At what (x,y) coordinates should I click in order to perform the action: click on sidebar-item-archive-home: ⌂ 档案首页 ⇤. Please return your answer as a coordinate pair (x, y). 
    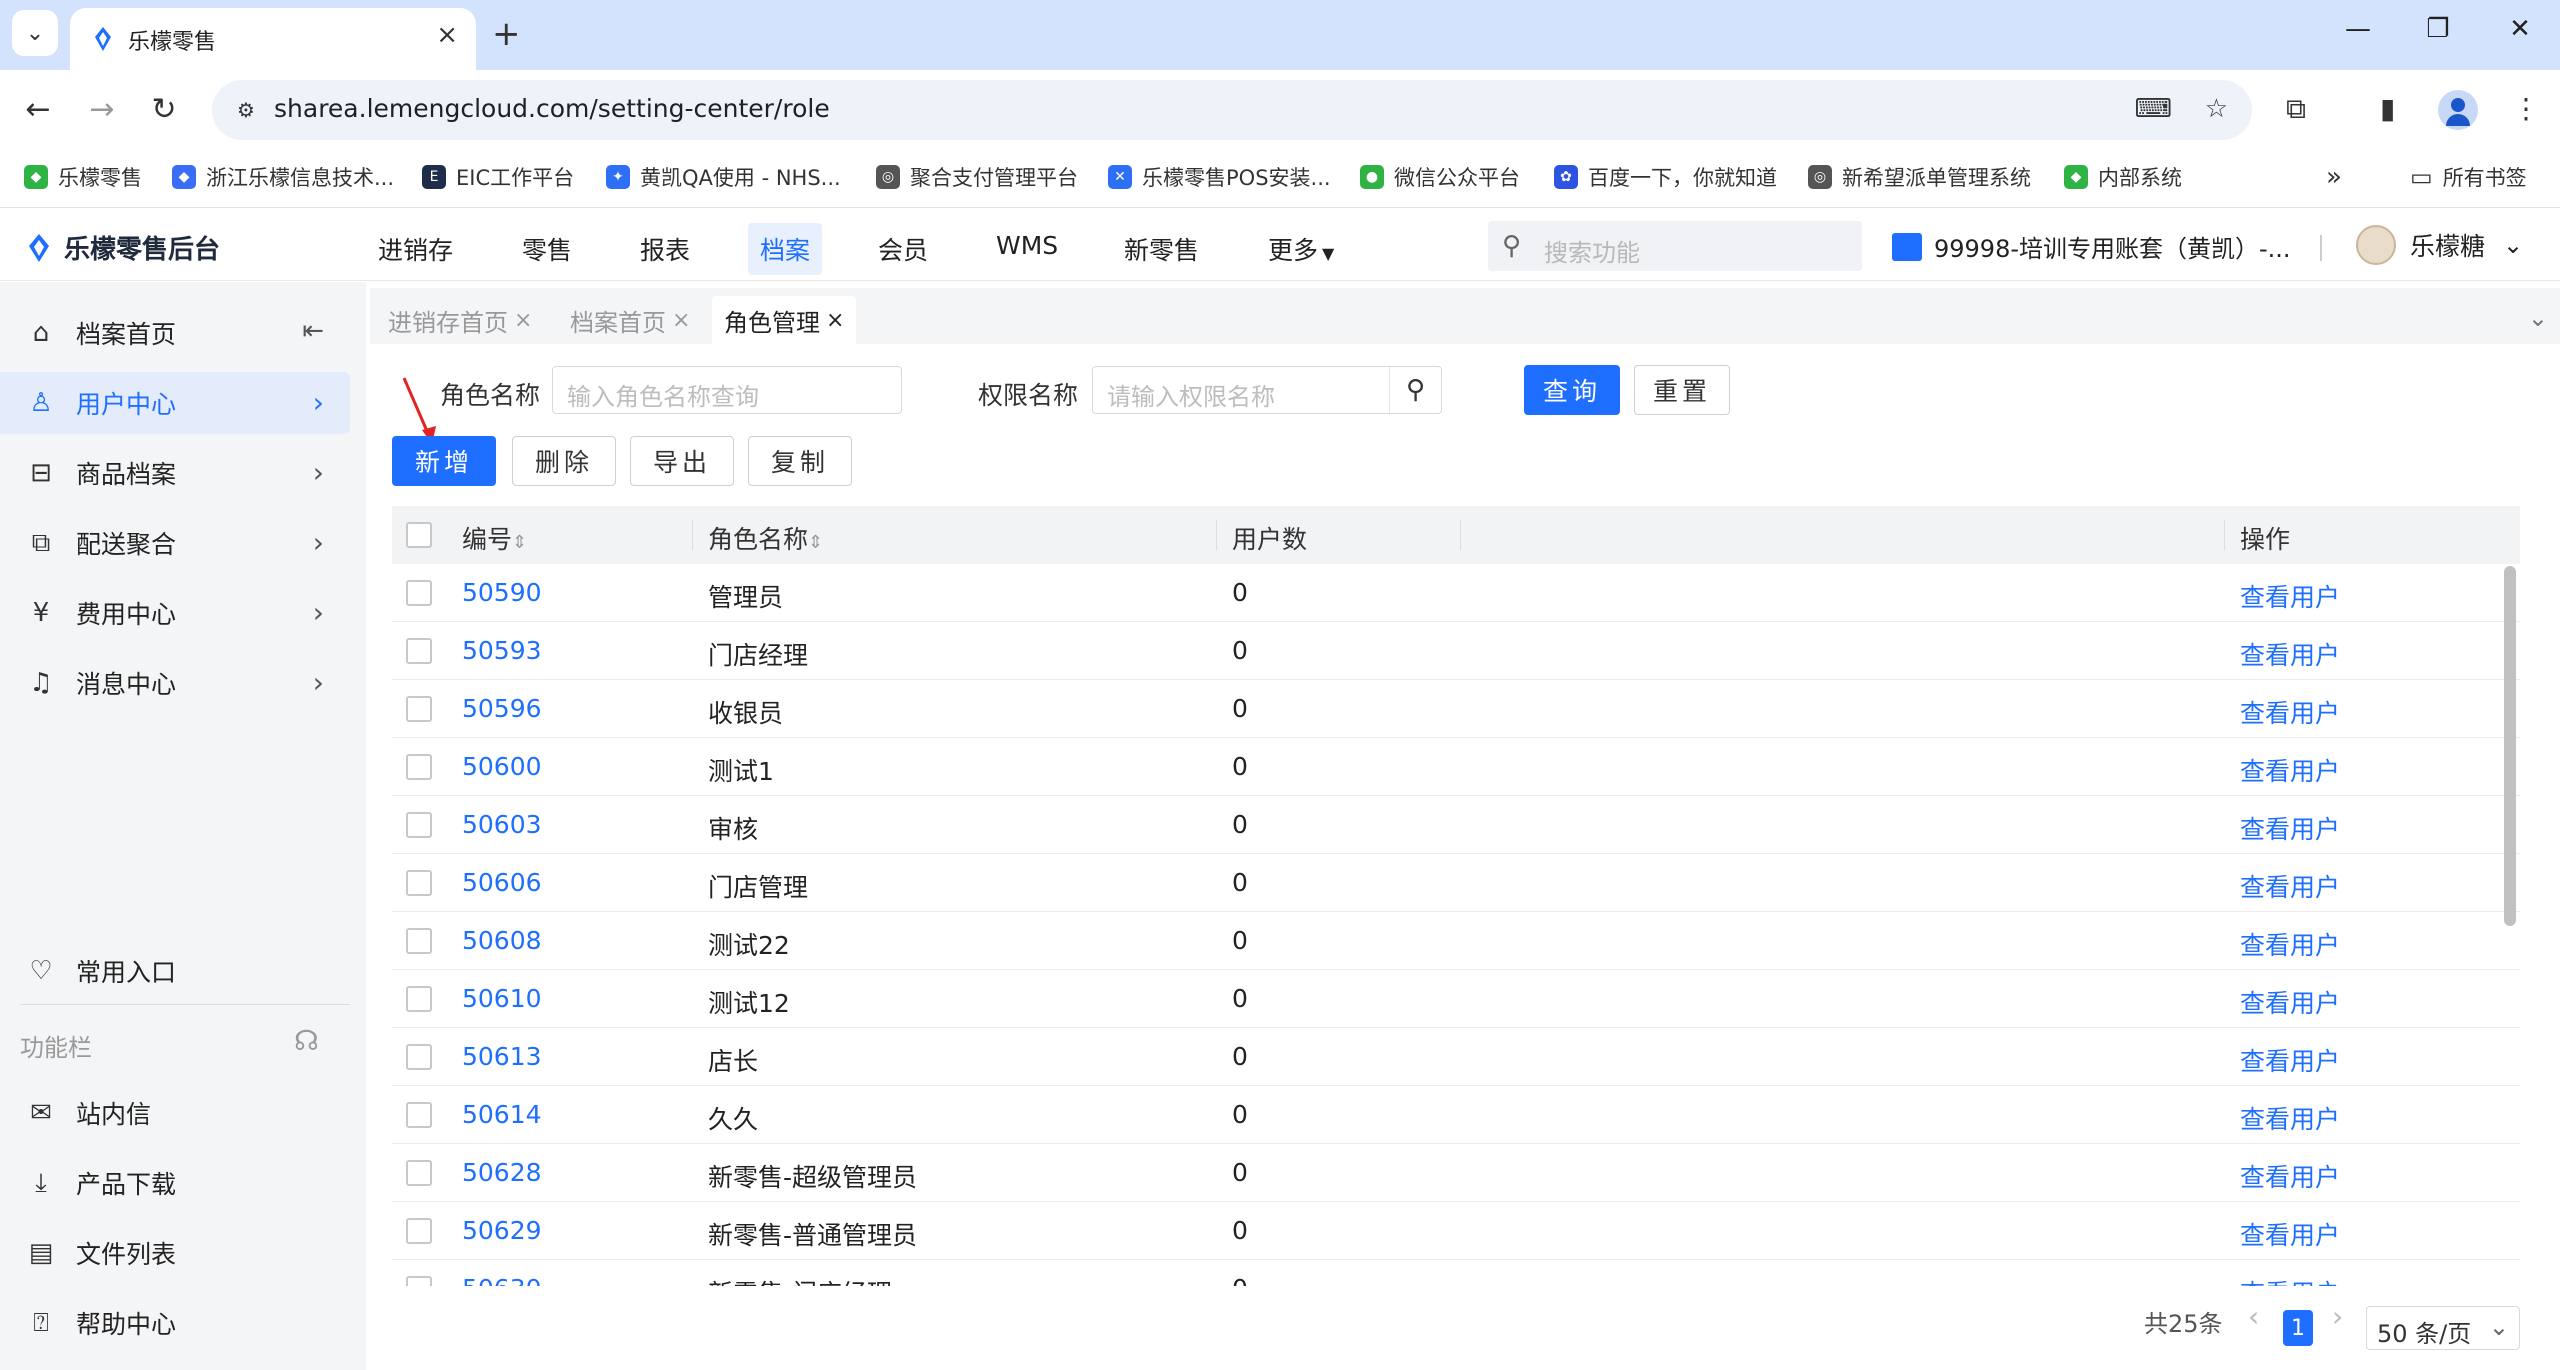
    Looking at the image, I should click on (175, 333).